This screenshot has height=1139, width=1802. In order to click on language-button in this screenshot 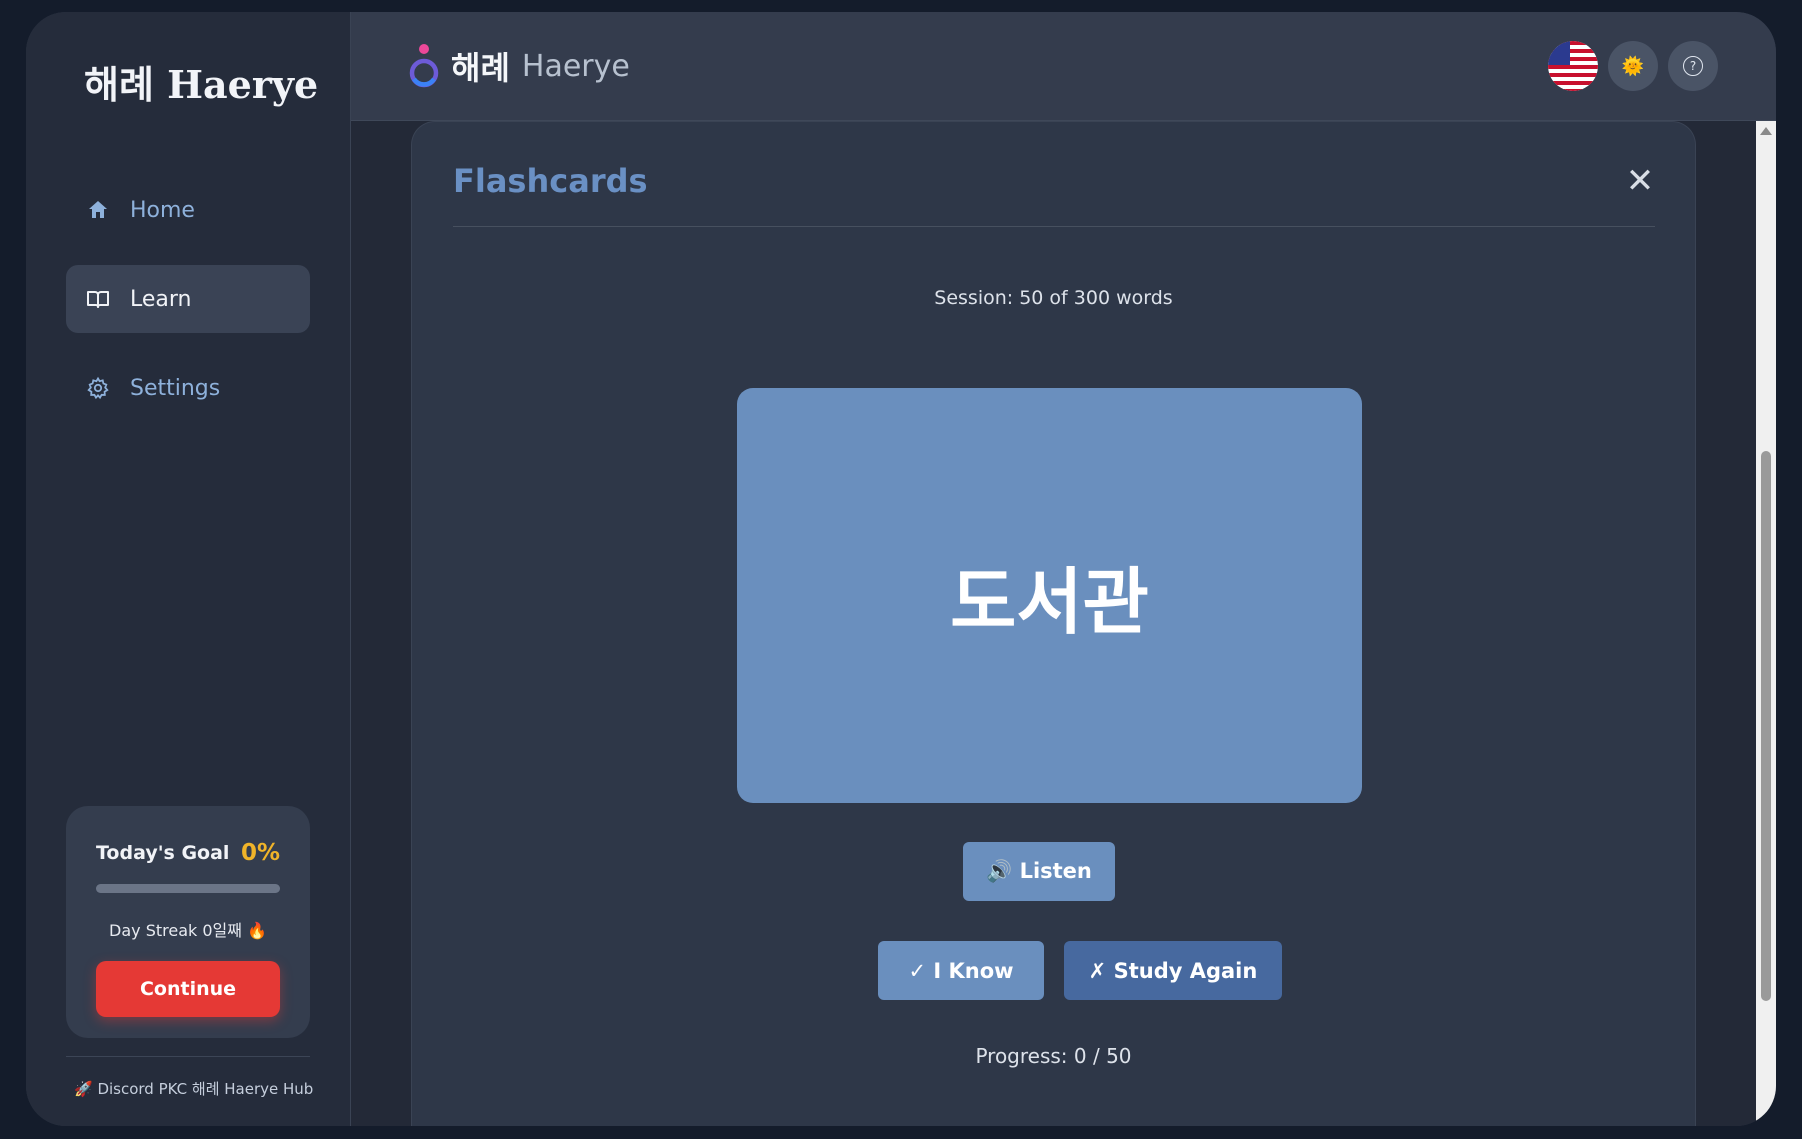, I will do `click(1573, 66)`.